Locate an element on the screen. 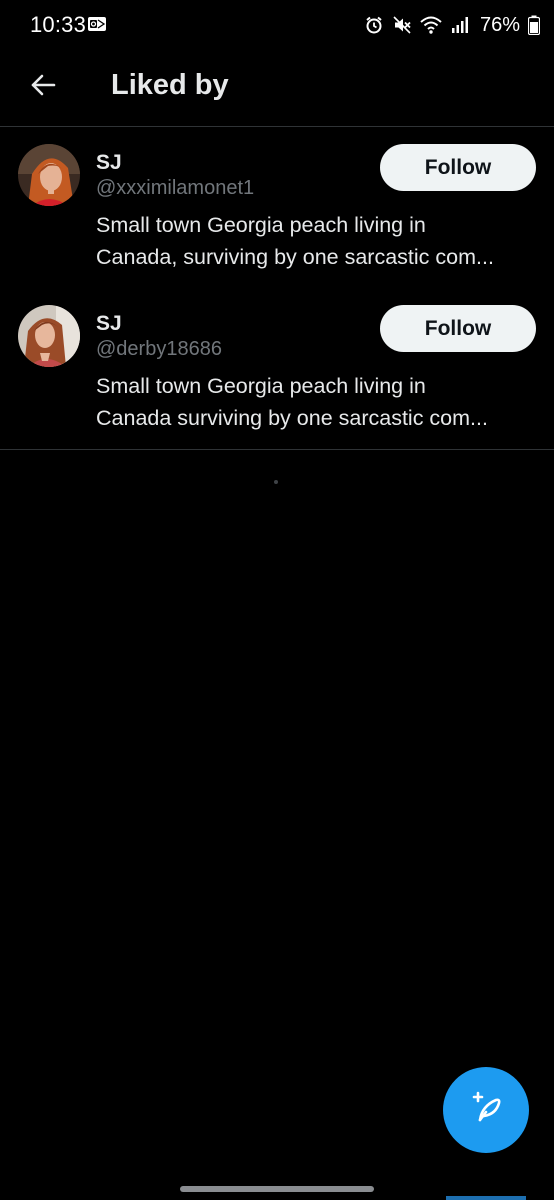  compose-button is located at coordinates (486, 1110).